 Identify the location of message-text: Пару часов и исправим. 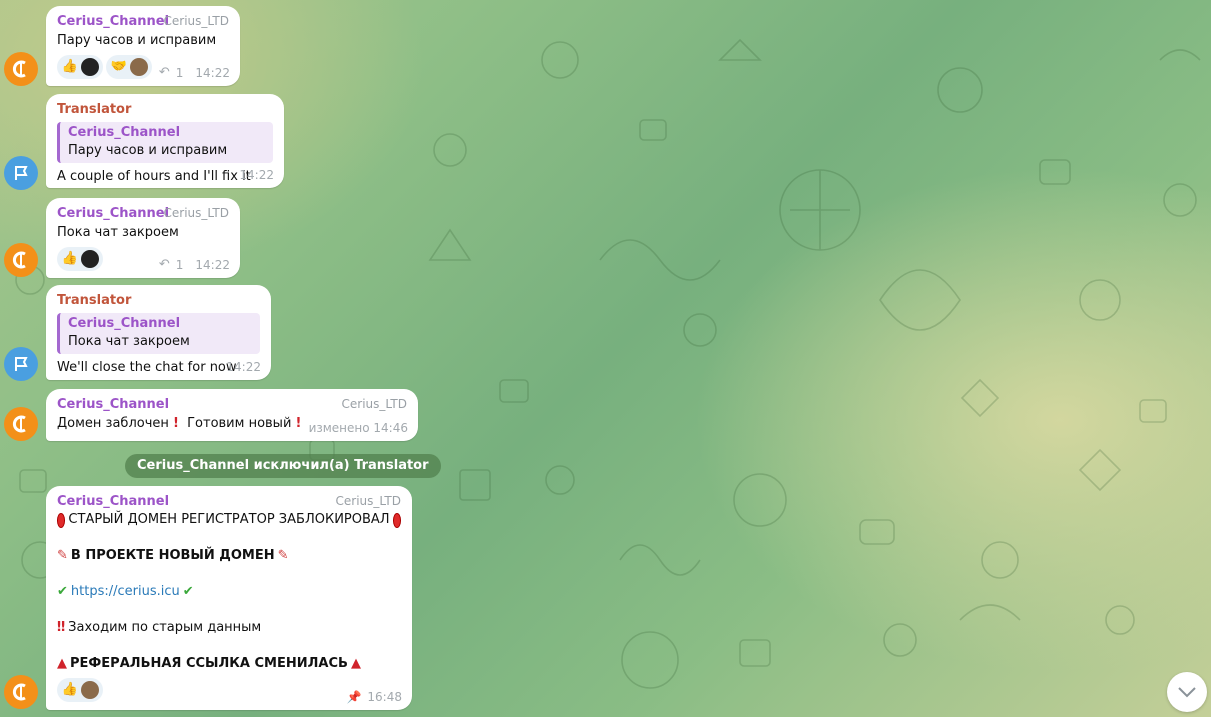
(137, 40).